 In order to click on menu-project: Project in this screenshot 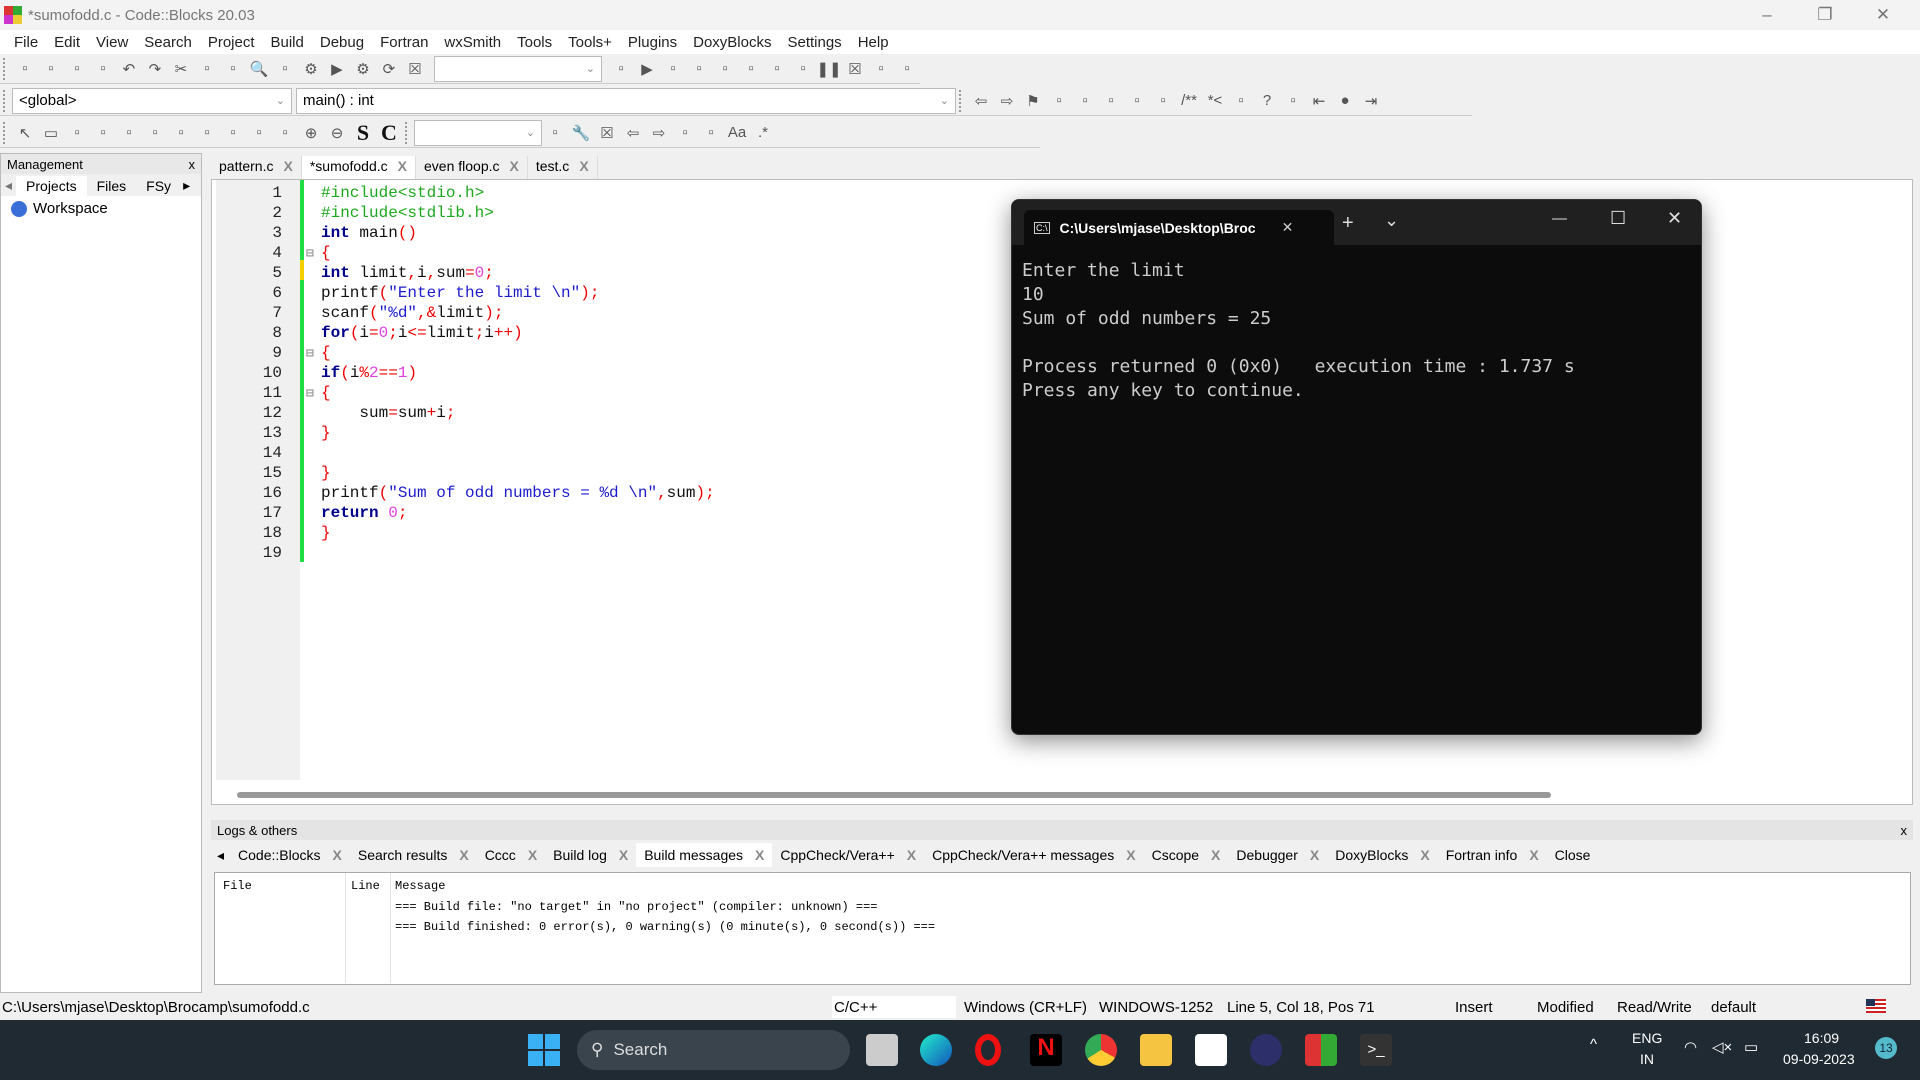, I will do `click(231, 42)`.